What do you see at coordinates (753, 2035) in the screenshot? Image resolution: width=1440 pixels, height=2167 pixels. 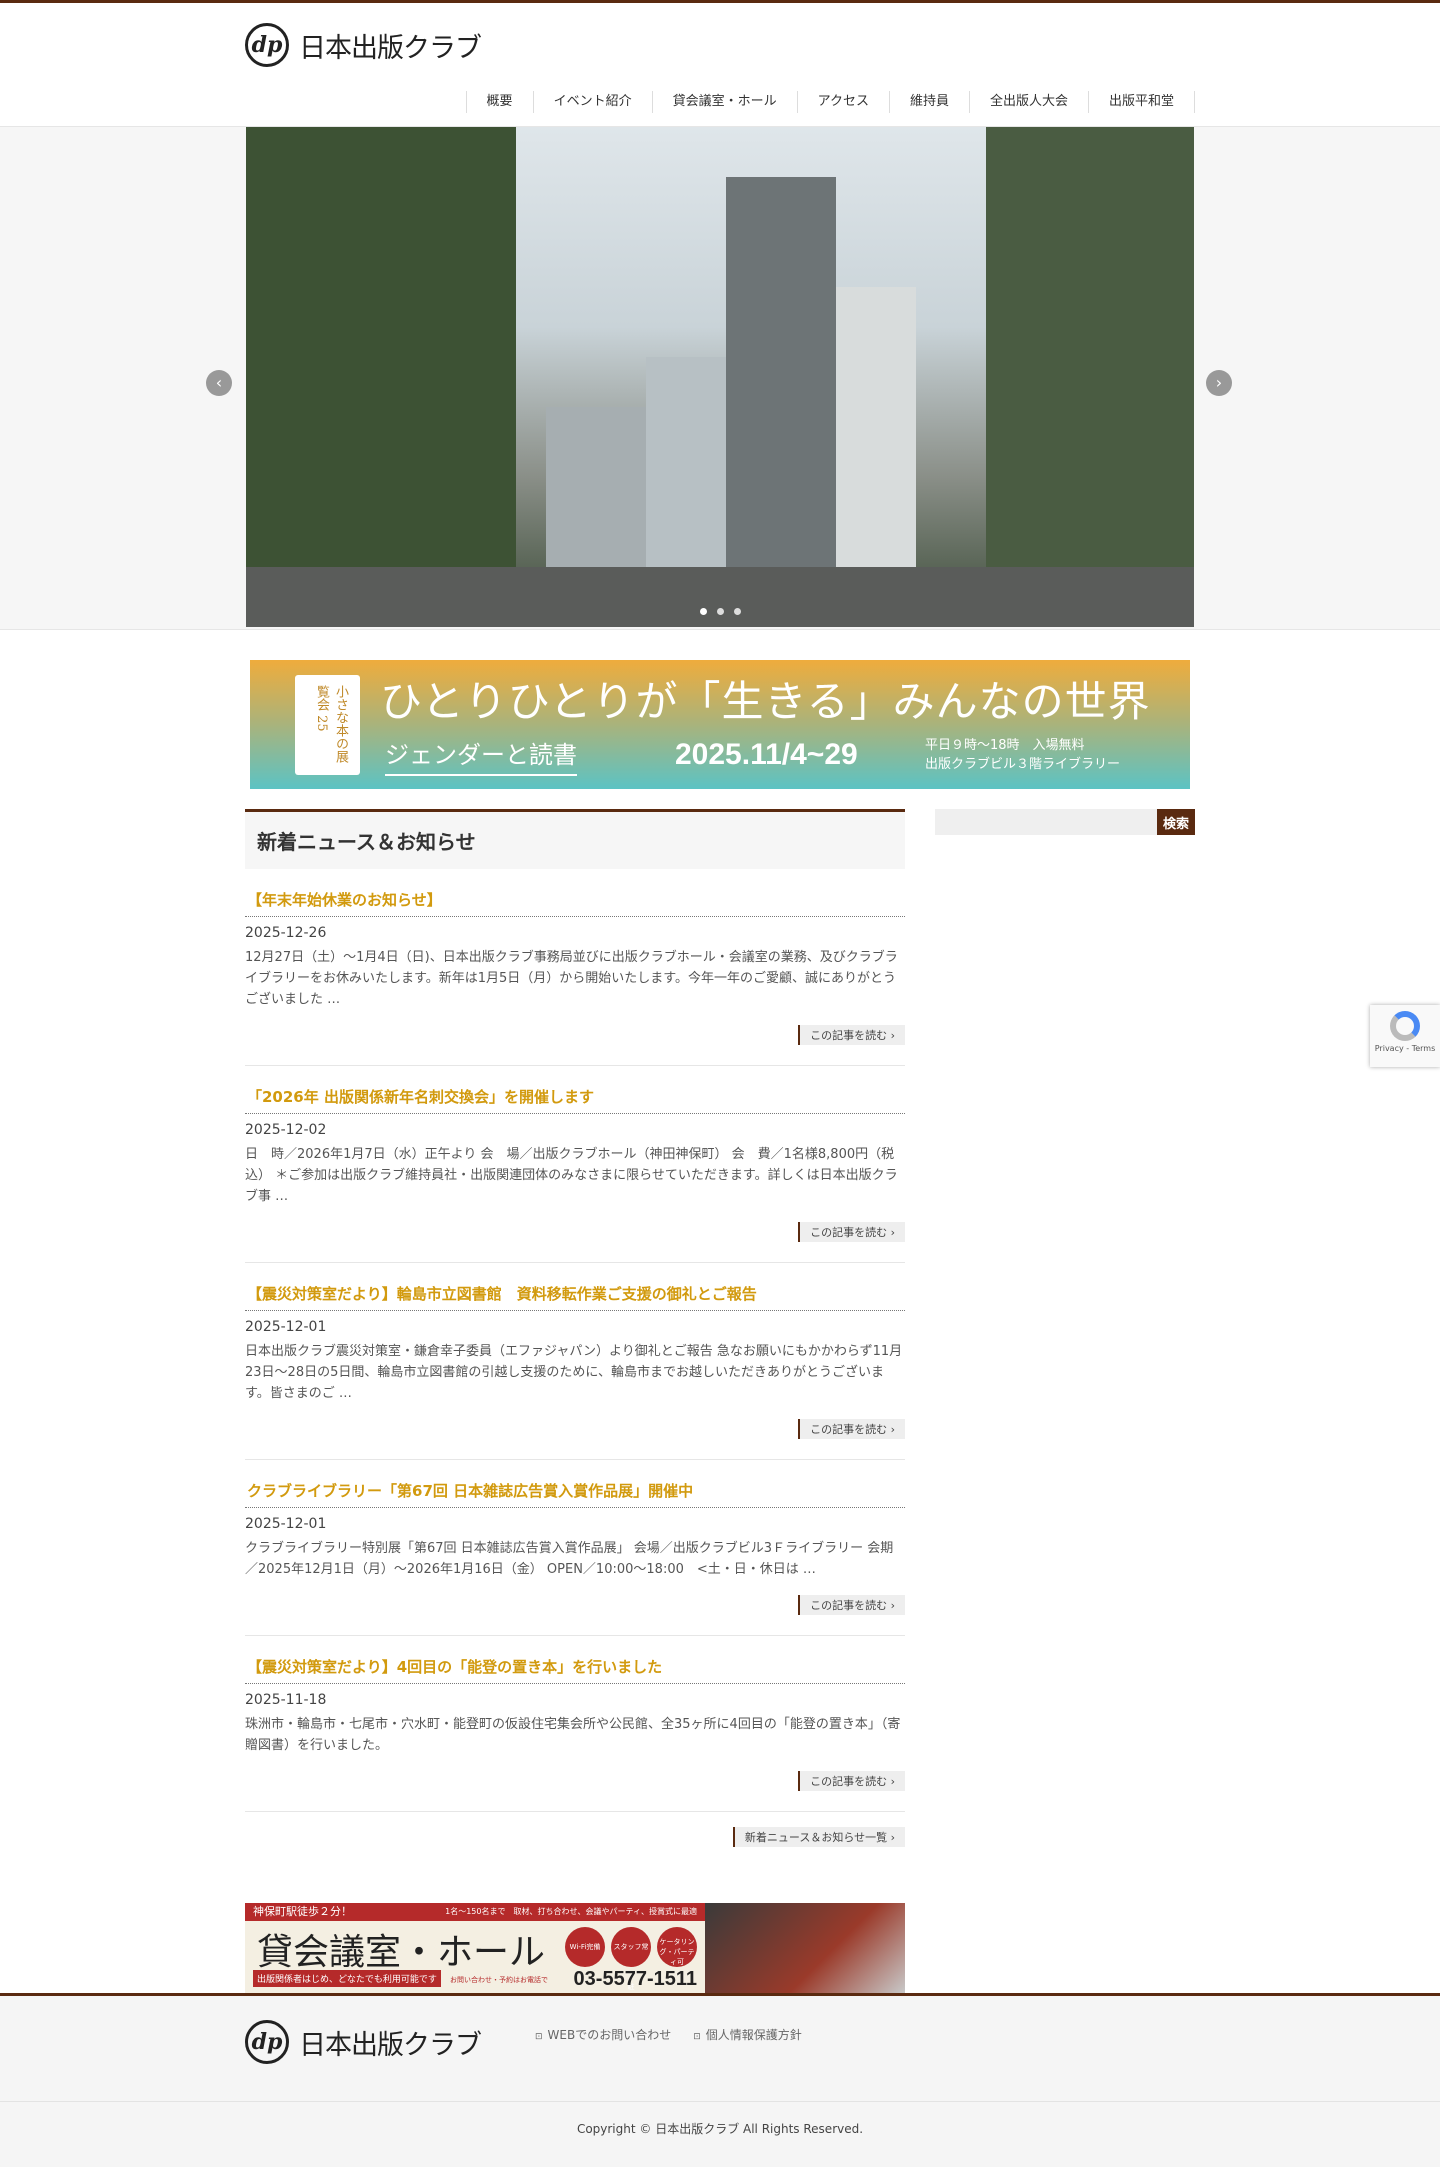 I see `footer-link-label: 個人情報保護方針` at bounding box center [753, 2035].